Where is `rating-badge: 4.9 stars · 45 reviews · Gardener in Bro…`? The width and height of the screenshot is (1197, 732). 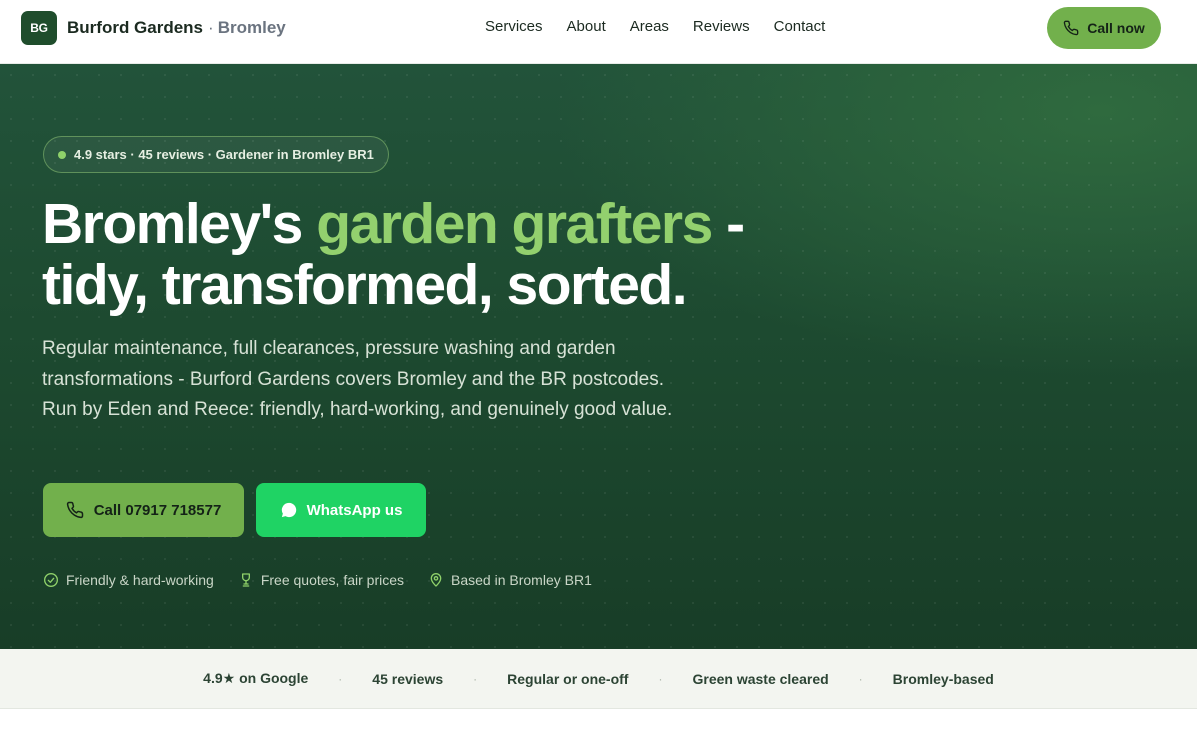 rating-badge: 4.9 stars · 45 reviews · Gardener in Bro… is located at coordinates (216, 154).